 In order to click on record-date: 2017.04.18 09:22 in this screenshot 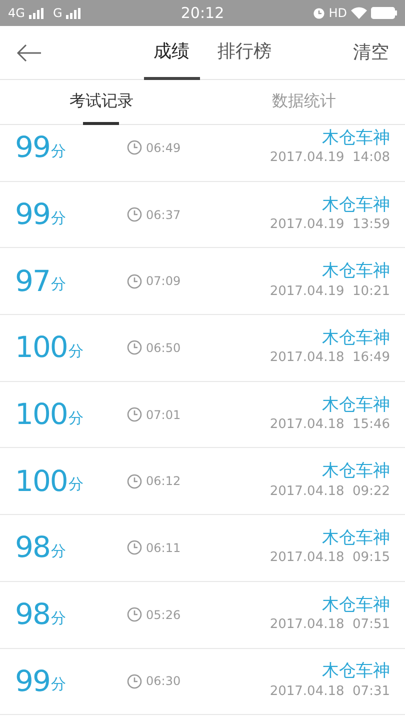, I will do `click(330, 491)`.